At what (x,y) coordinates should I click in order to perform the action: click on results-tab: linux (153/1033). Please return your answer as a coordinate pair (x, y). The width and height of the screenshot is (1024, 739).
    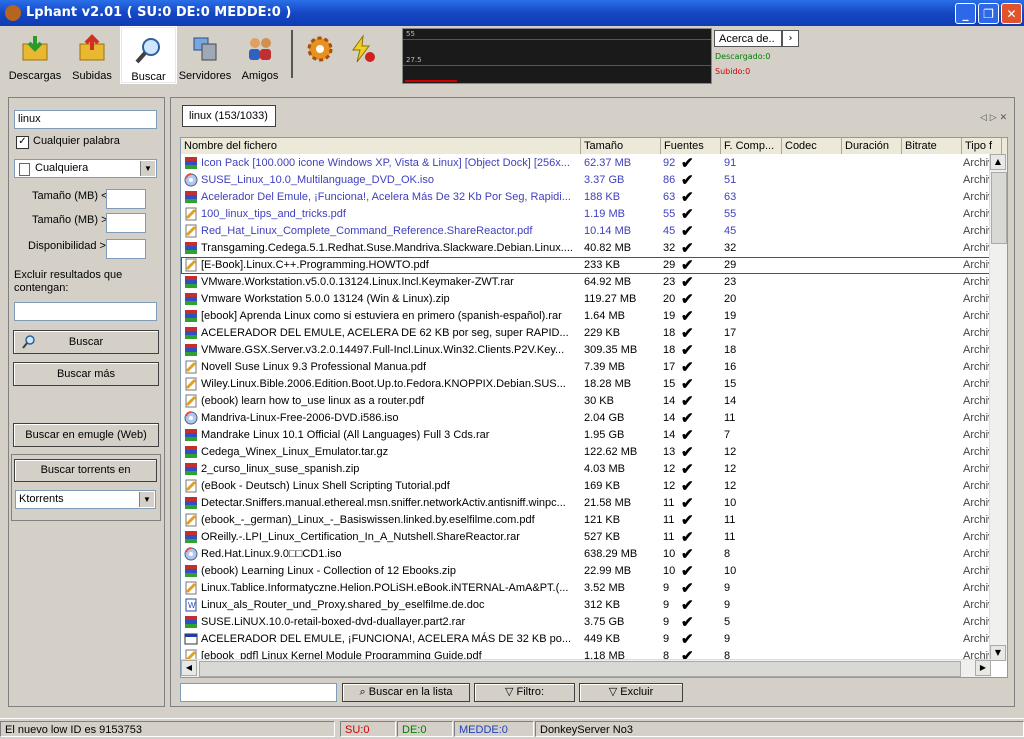
    Looking at the image, I should click on (229, 116).